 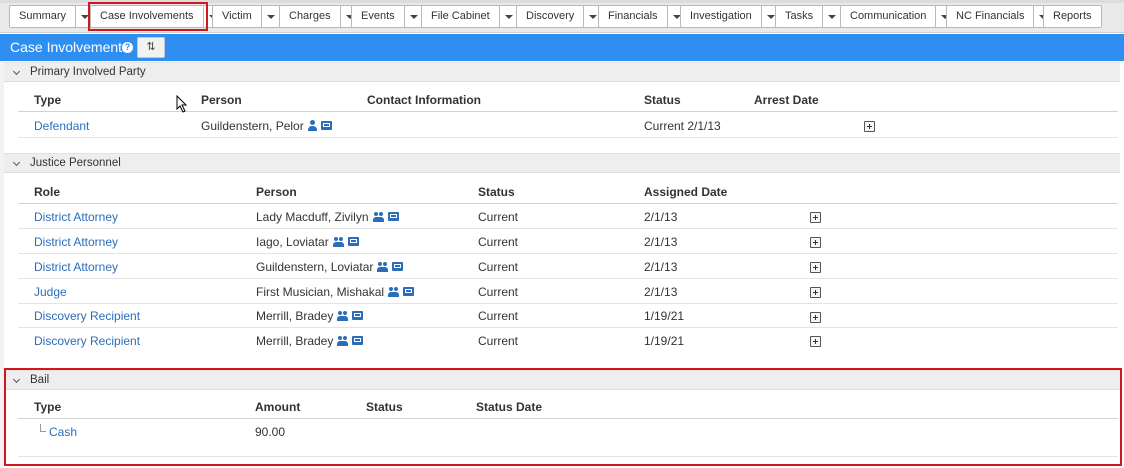 I want to click on tab-victim: Victim, so click(x=246, y=16).